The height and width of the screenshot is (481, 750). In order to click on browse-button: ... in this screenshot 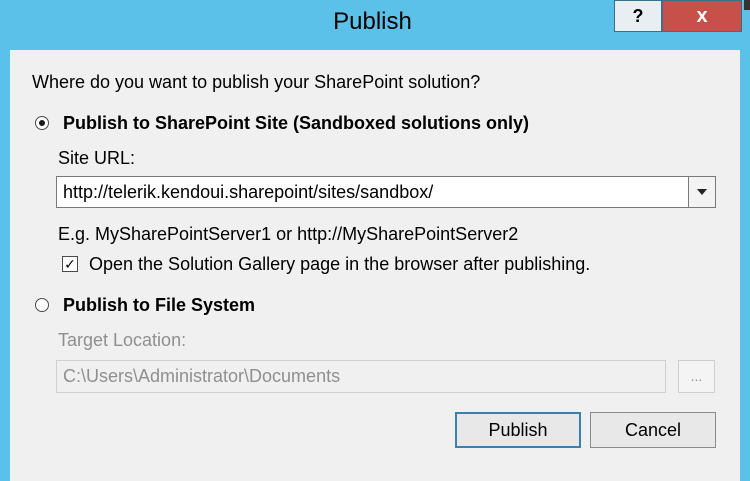, I will do `click(696, 376)`.